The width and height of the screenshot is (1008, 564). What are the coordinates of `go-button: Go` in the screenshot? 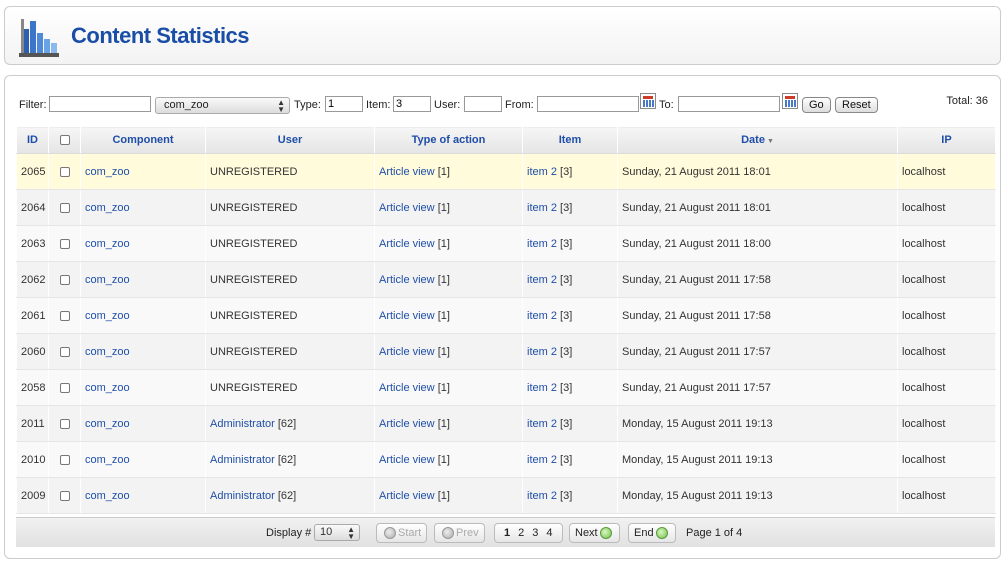 It's located at (816, 105).